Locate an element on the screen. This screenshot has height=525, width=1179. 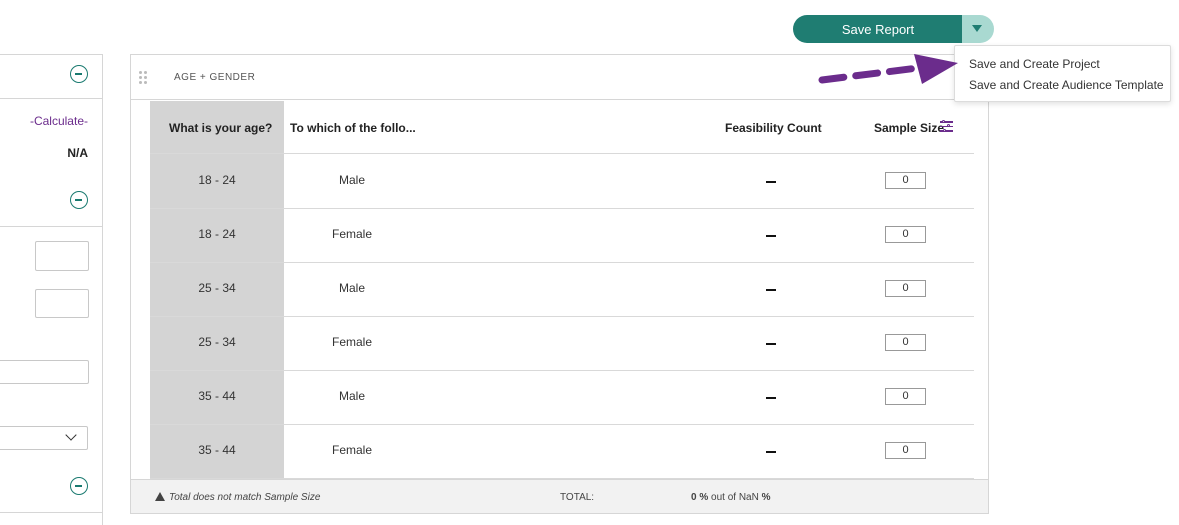
column-header-age: What is your age? is located at coordinates (221, 128).